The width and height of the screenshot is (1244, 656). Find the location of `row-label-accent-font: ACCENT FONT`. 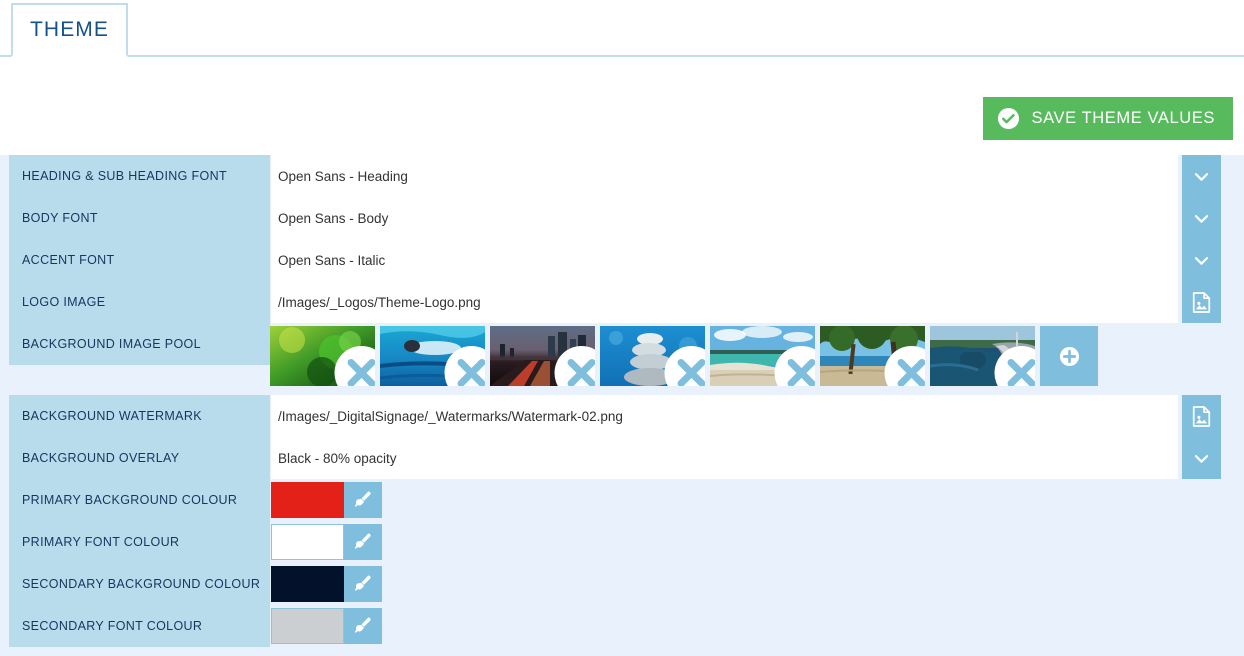

row-label-accent-font: ACCENT FONT is located at coordinates (139, 260).